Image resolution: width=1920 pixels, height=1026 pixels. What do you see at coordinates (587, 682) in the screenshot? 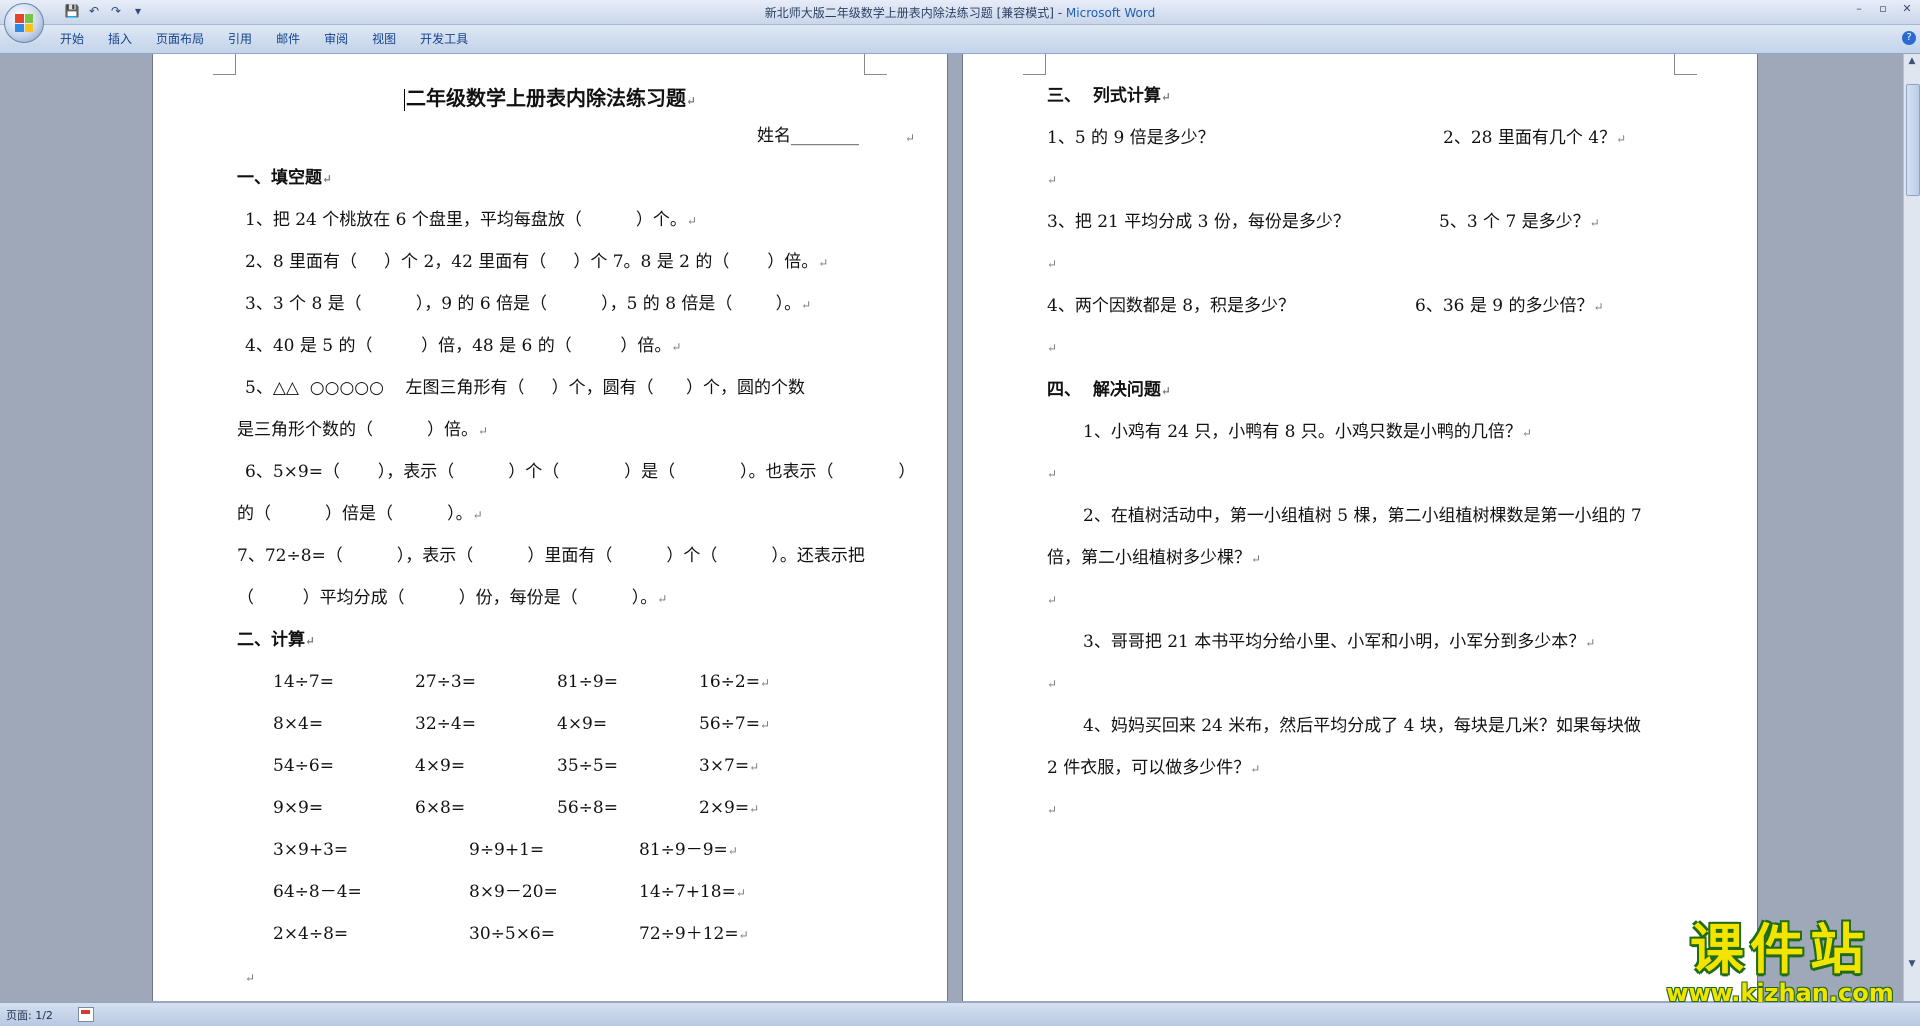
I see `calc-cell: 81÷9=` at bounding box center [587, 682].